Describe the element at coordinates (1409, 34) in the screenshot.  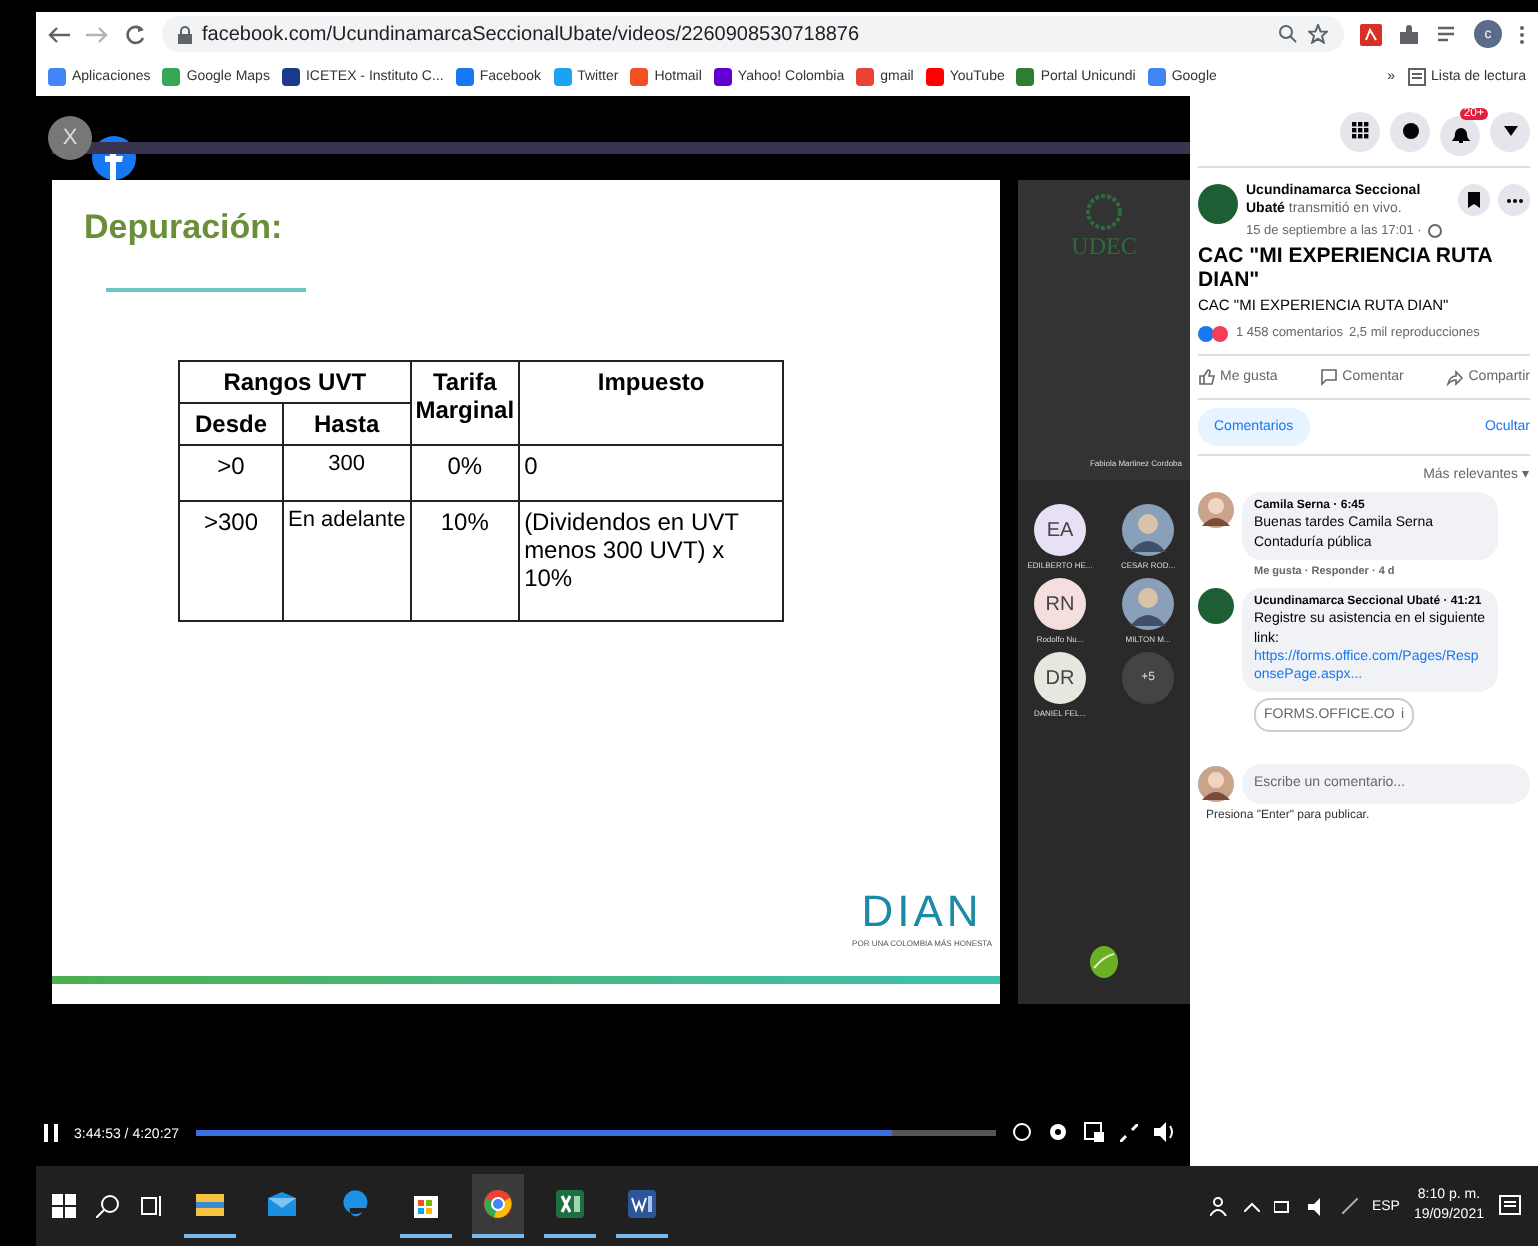
I see `puzzle-icon` at that location.